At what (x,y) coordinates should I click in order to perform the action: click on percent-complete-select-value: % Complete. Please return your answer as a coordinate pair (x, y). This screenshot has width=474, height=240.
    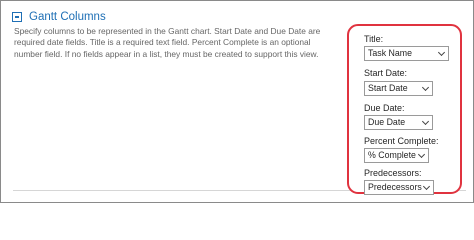
    Looking at the image, I should click on (392, 155).